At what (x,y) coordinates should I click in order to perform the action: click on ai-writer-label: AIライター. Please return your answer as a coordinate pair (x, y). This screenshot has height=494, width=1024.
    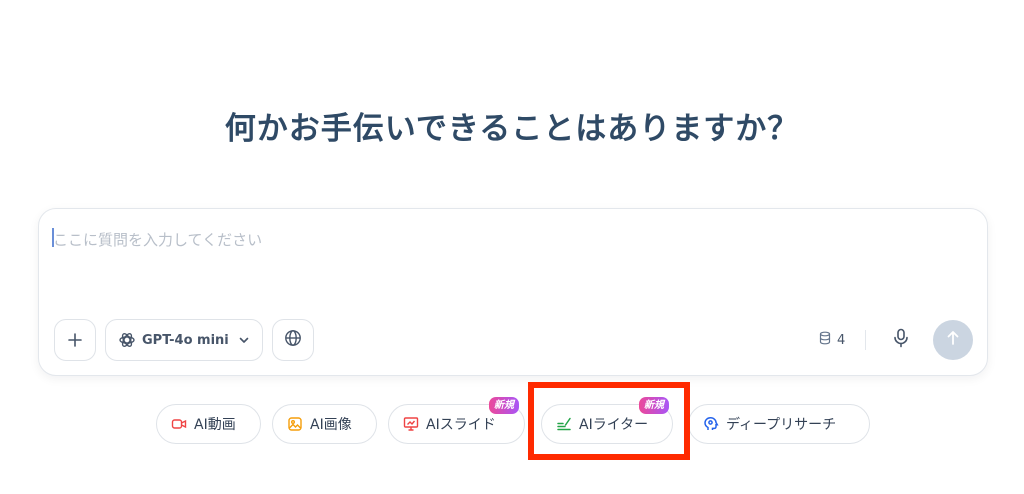
    Looking at the image, I should click on (614, 425).